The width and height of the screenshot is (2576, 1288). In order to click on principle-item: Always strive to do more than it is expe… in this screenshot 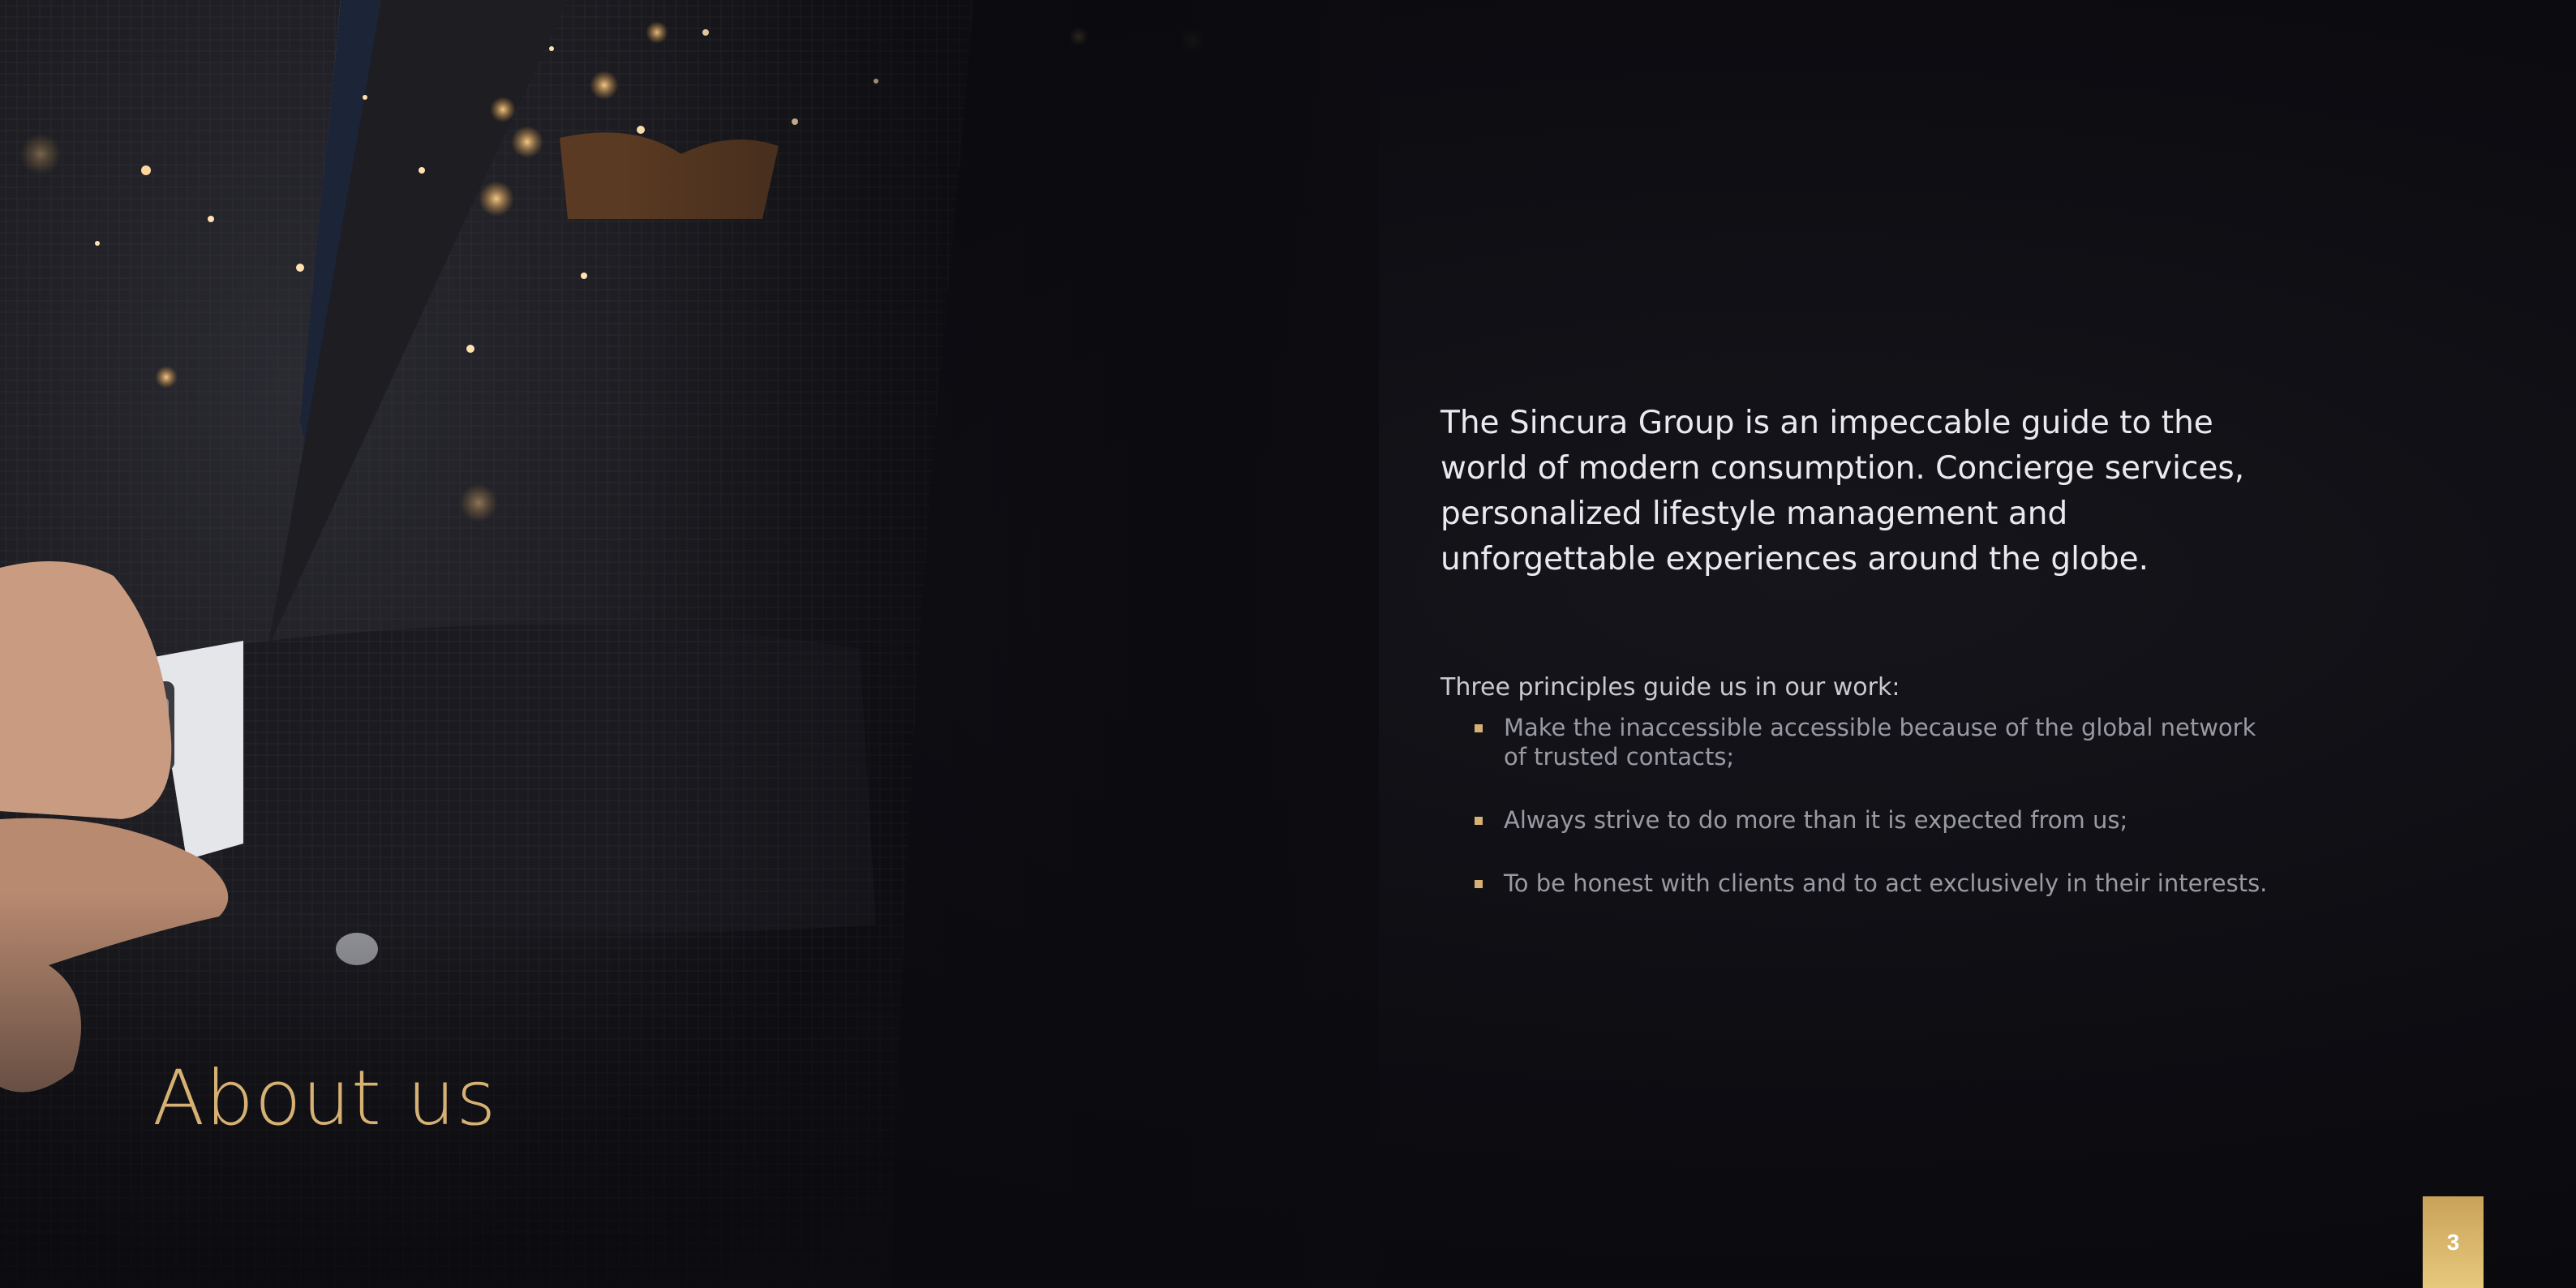, I will do `click(1879, 820)`.